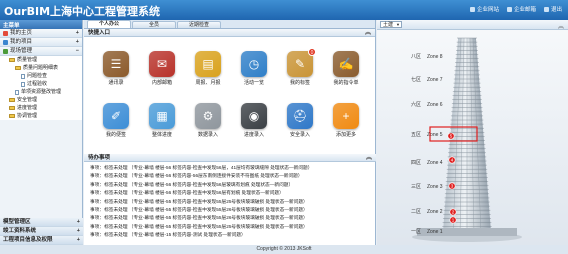 The height and width of the screenshot is (254, 568). Describe the element at coordinates (162, 64) in the screenshot. I see `mail-icon: ✉` at that location.